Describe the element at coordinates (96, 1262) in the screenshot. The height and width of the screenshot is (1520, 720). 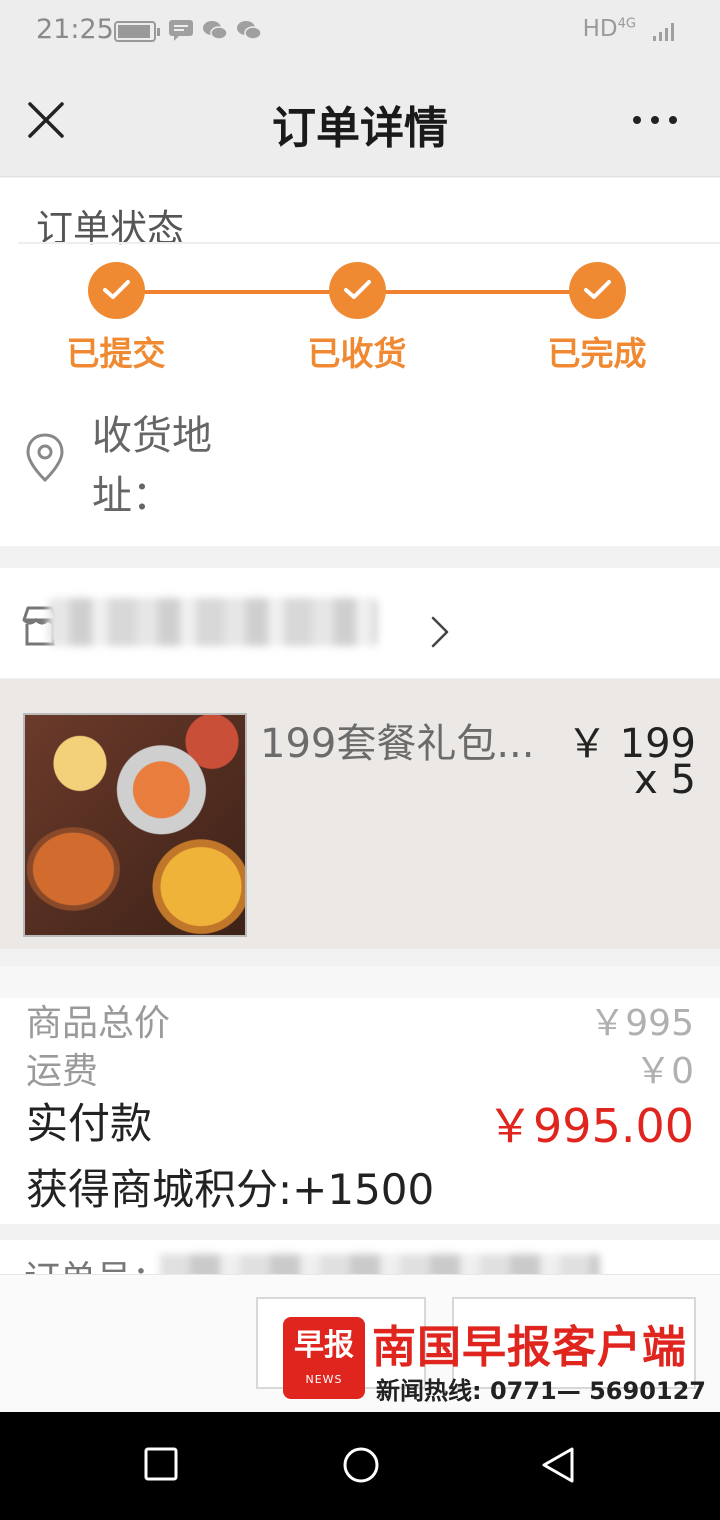
I see `order-number-label: 订单号：` at that location.